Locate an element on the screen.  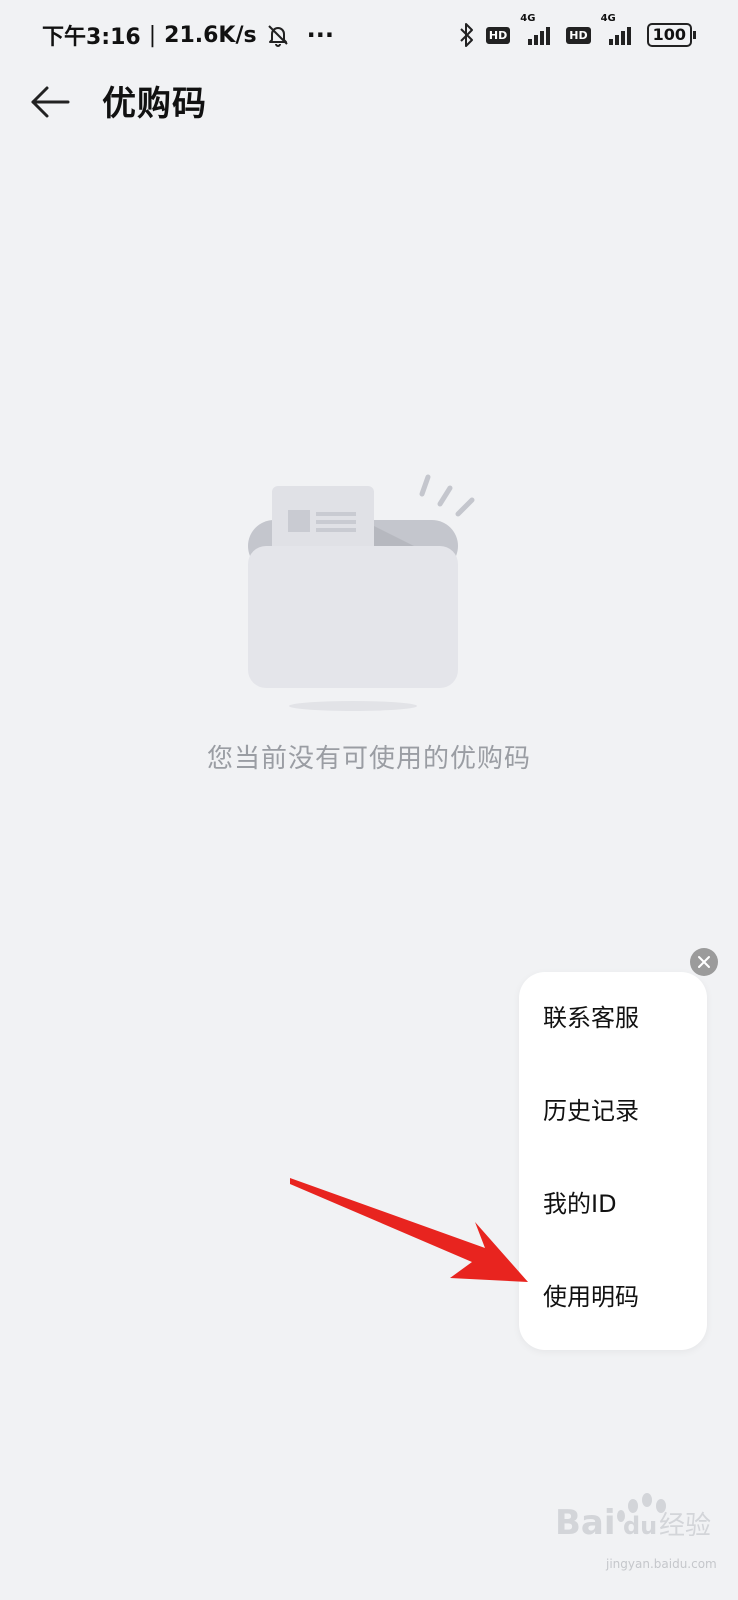
status-network-speed: 21.6K/s is located at coordinates (210, 35).